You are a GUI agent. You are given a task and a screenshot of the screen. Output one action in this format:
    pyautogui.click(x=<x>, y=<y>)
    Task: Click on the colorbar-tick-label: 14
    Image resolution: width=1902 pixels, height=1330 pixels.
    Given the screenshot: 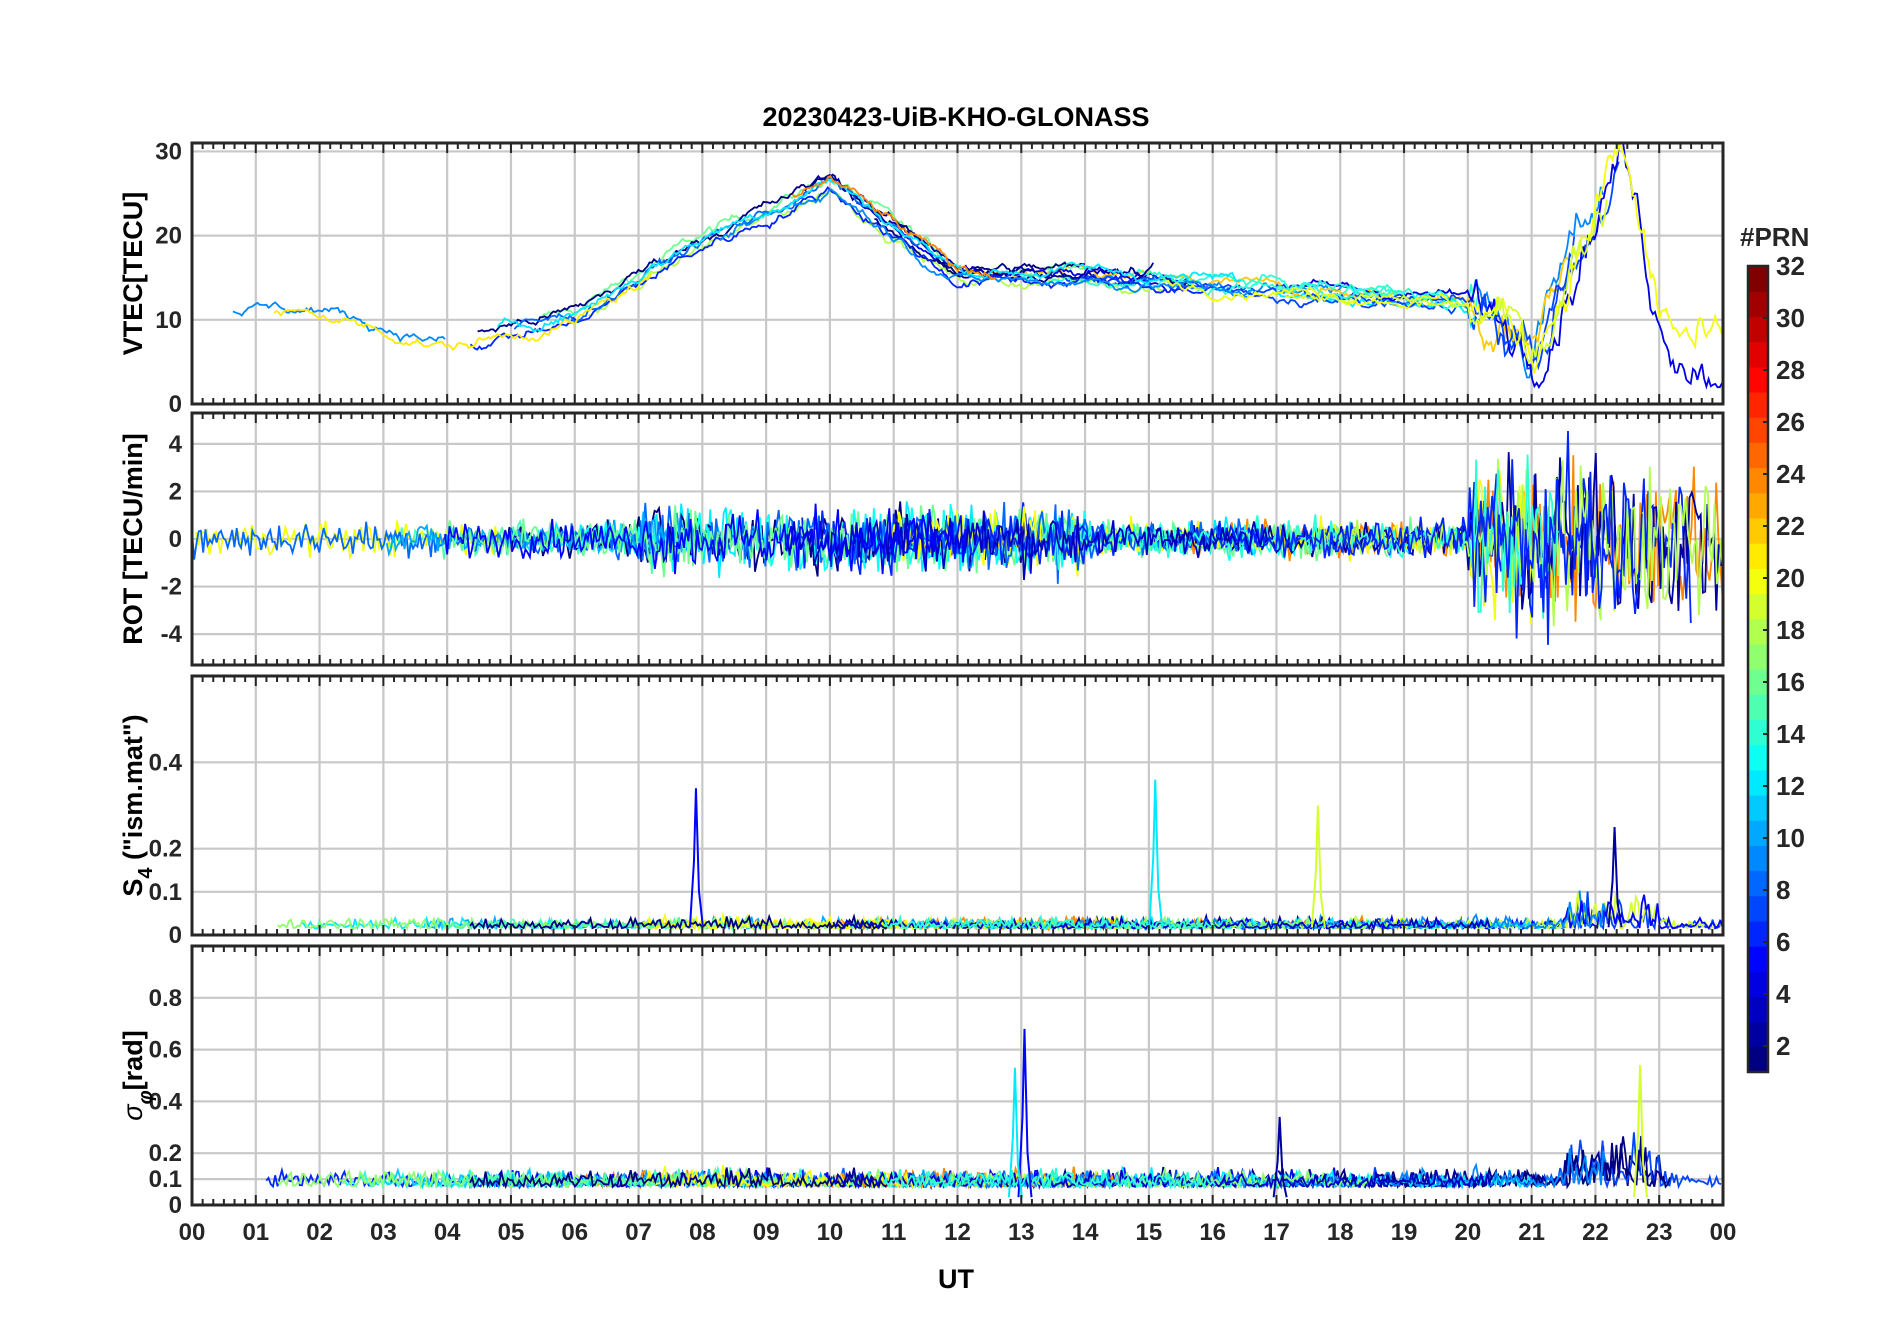 What is the action you would take?
    pyautogui.click(x=1790, y=734)
    